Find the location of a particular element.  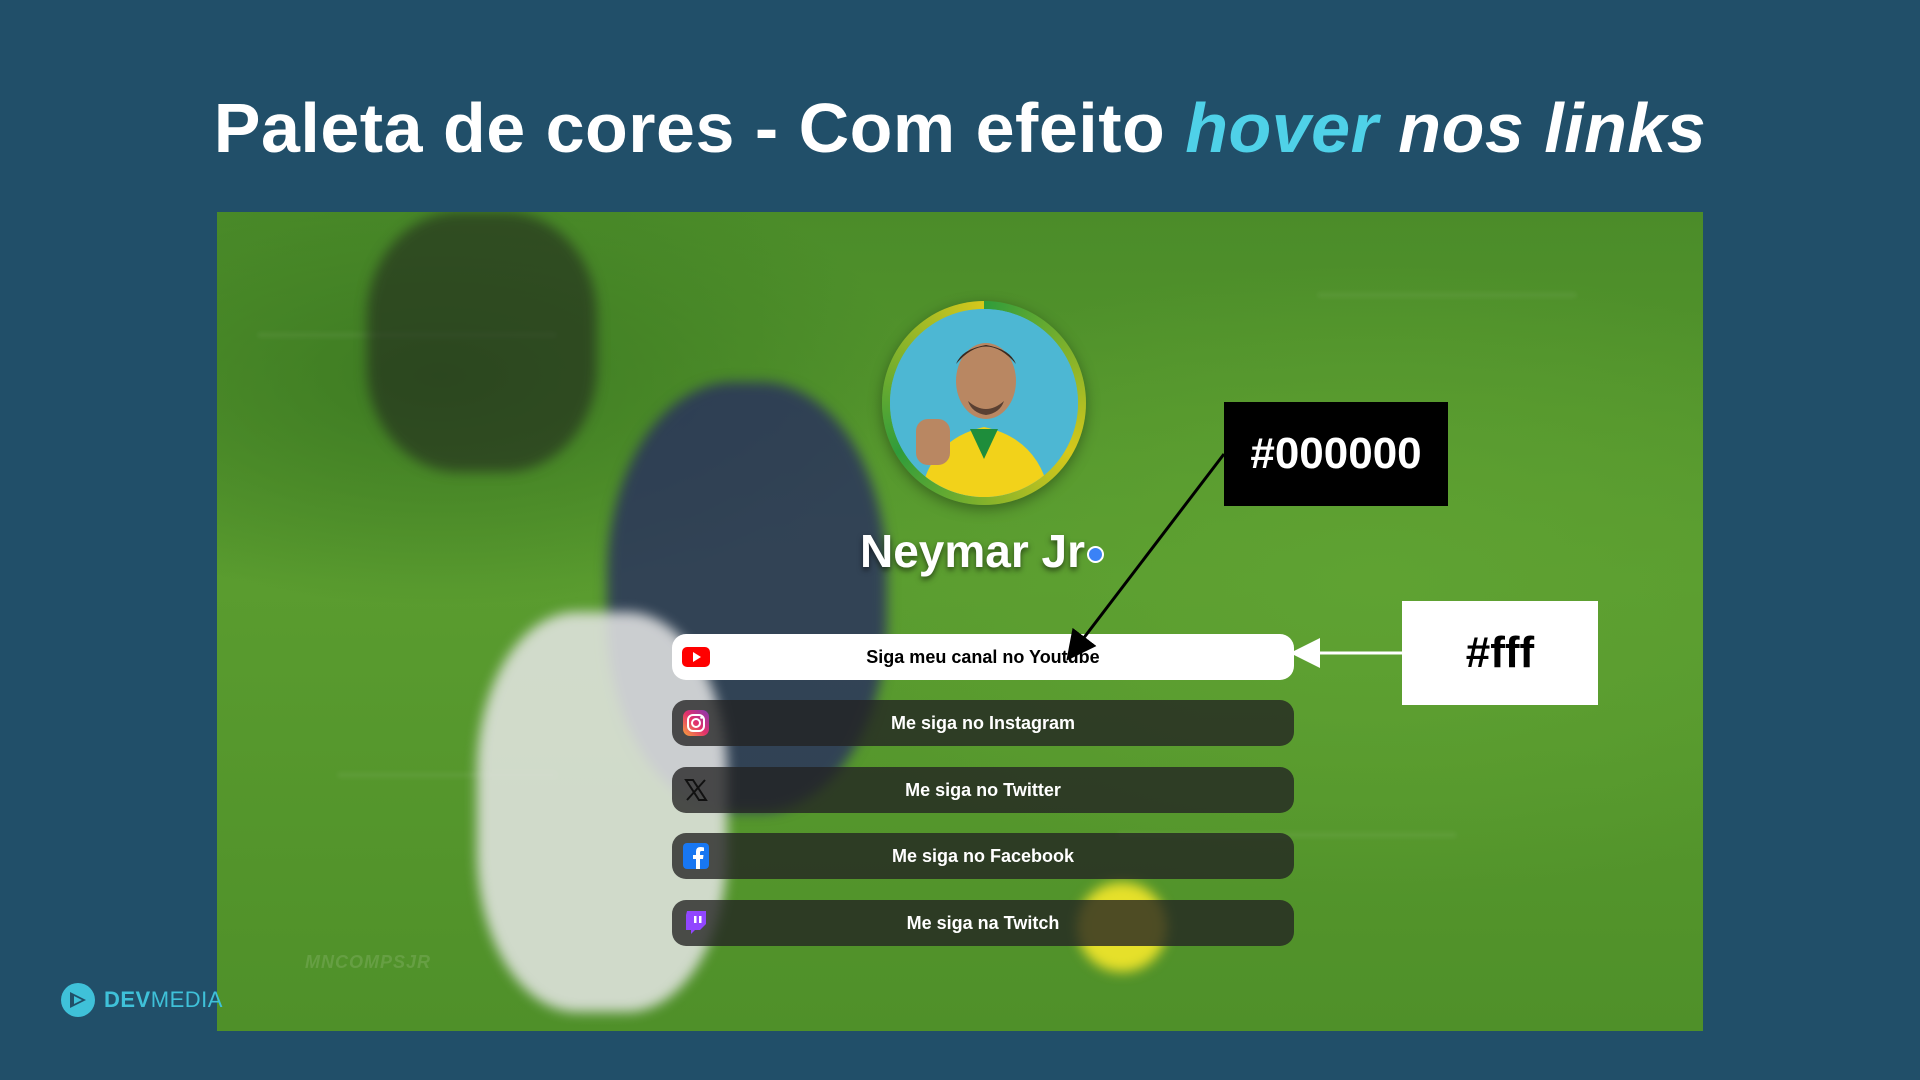

neymar-avatar-photo is located at coordinates (984, 403).